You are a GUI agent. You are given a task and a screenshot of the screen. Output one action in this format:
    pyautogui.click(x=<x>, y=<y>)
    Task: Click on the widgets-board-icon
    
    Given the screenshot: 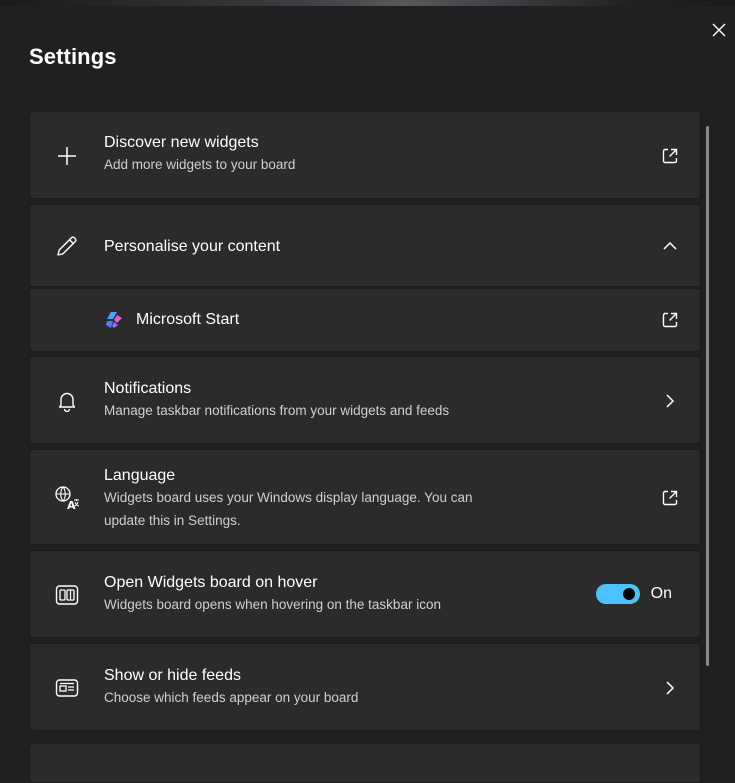 What is the action you would take?
    pyautogui.click(x=67, y=595)
    